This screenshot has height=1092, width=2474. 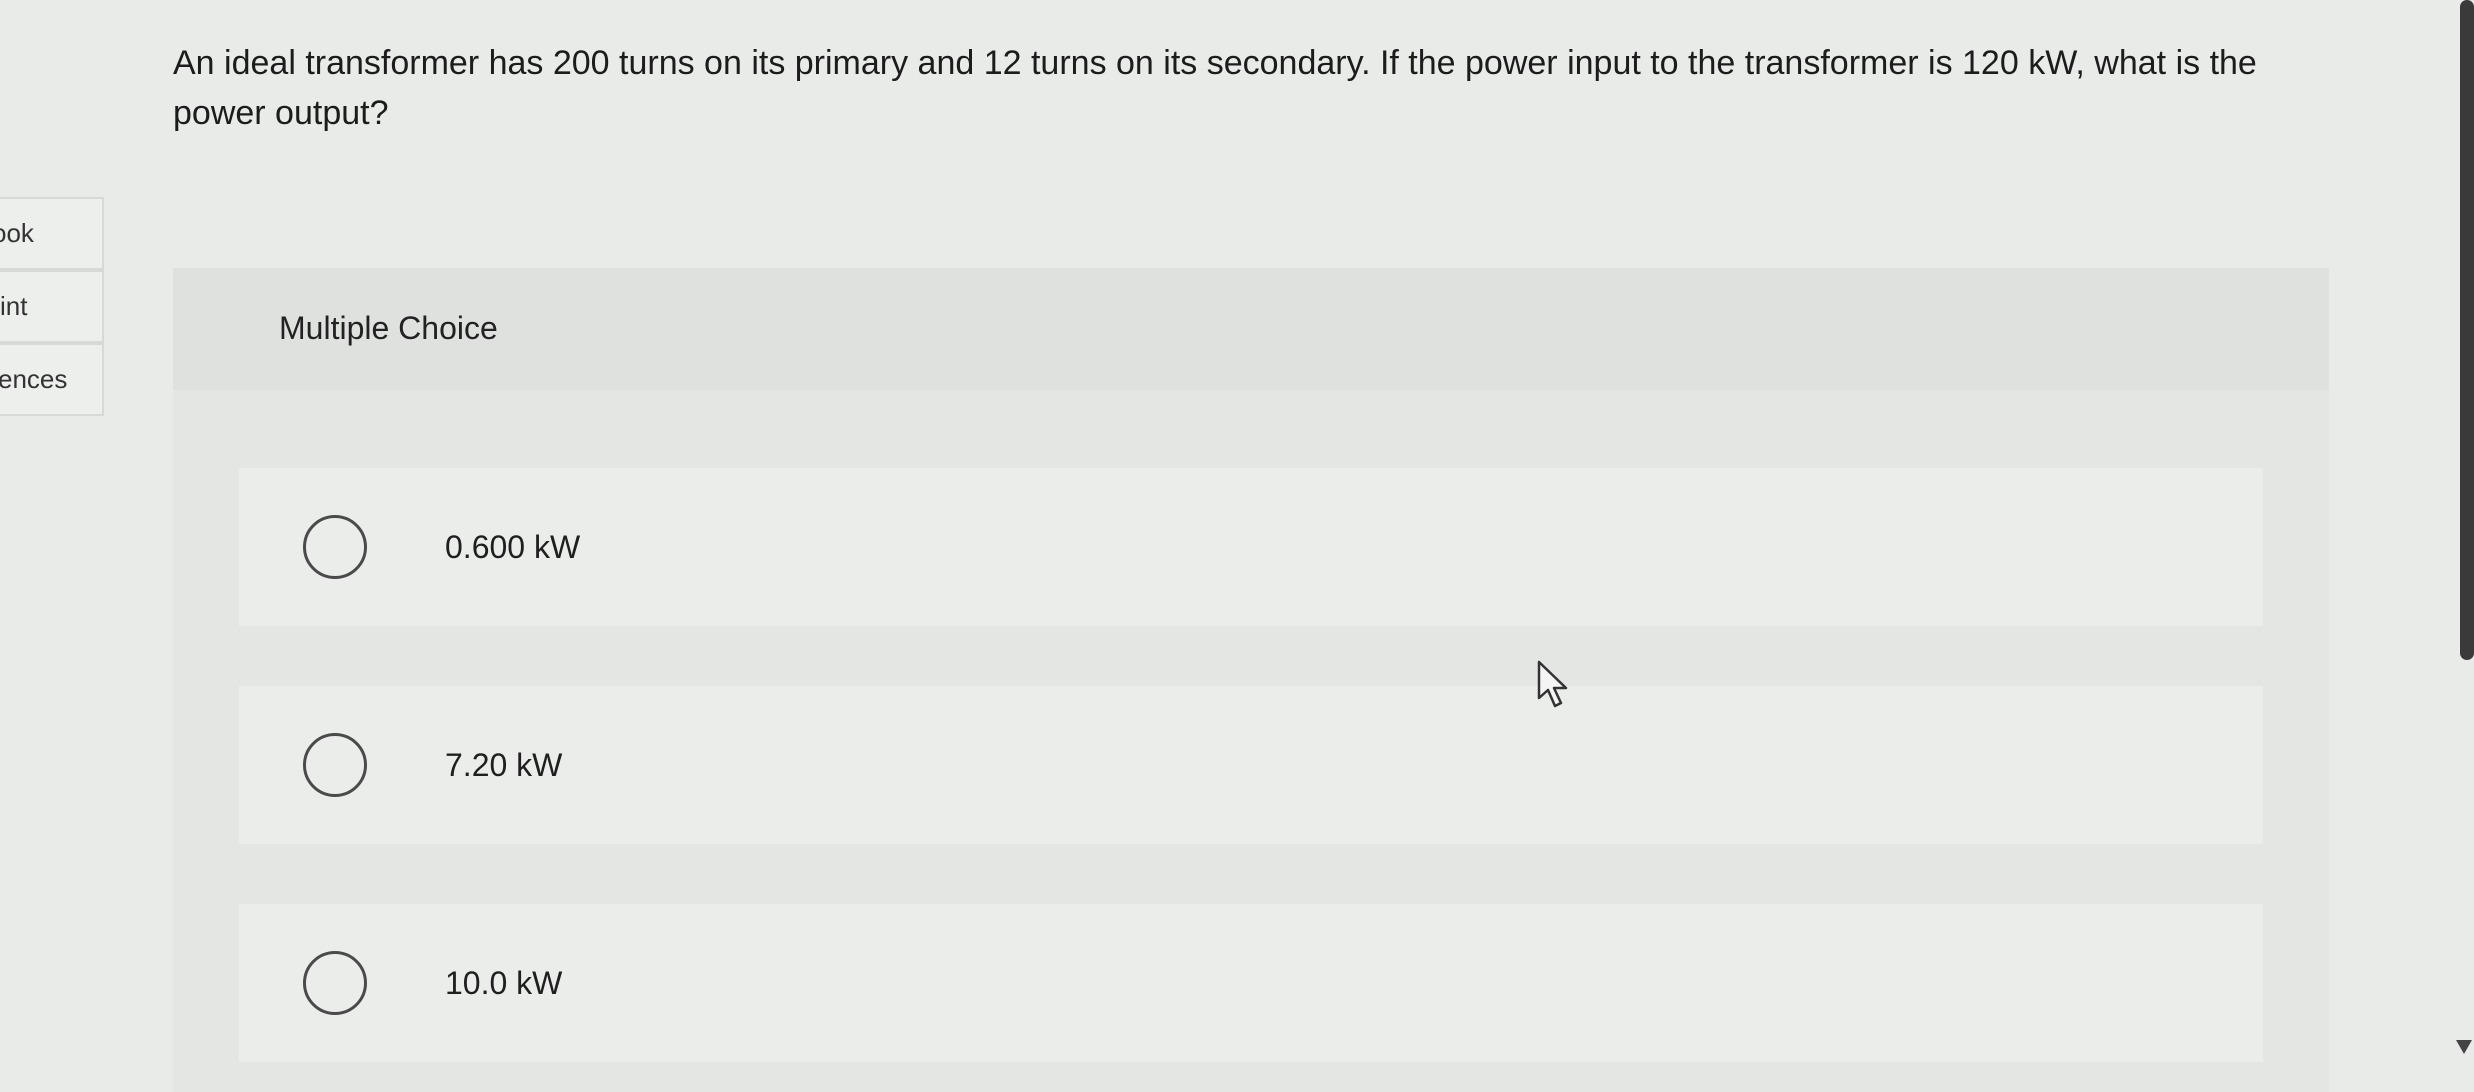 I want to click on multiple-choice-label: Multiple Choice, so click(x=388, y=328).